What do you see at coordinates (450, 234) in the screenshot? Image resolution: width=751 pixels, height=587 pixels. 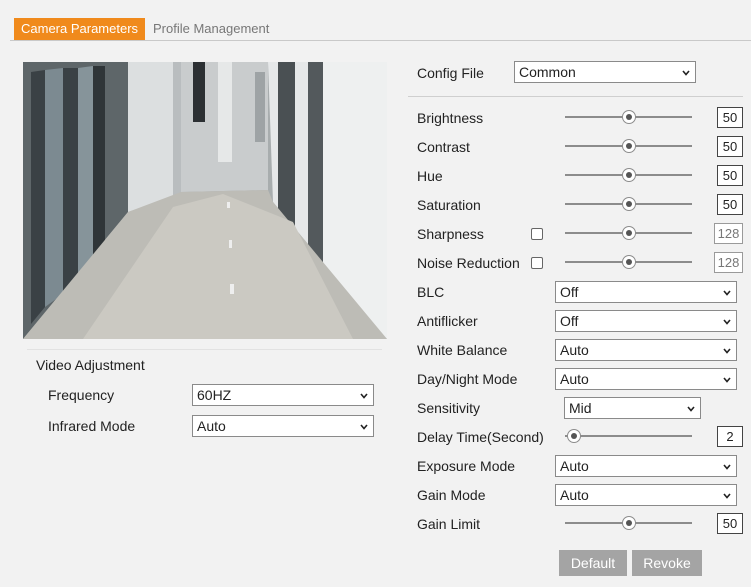 I see `sharpness-label: Sharpness` at bounding box center [450, 234].